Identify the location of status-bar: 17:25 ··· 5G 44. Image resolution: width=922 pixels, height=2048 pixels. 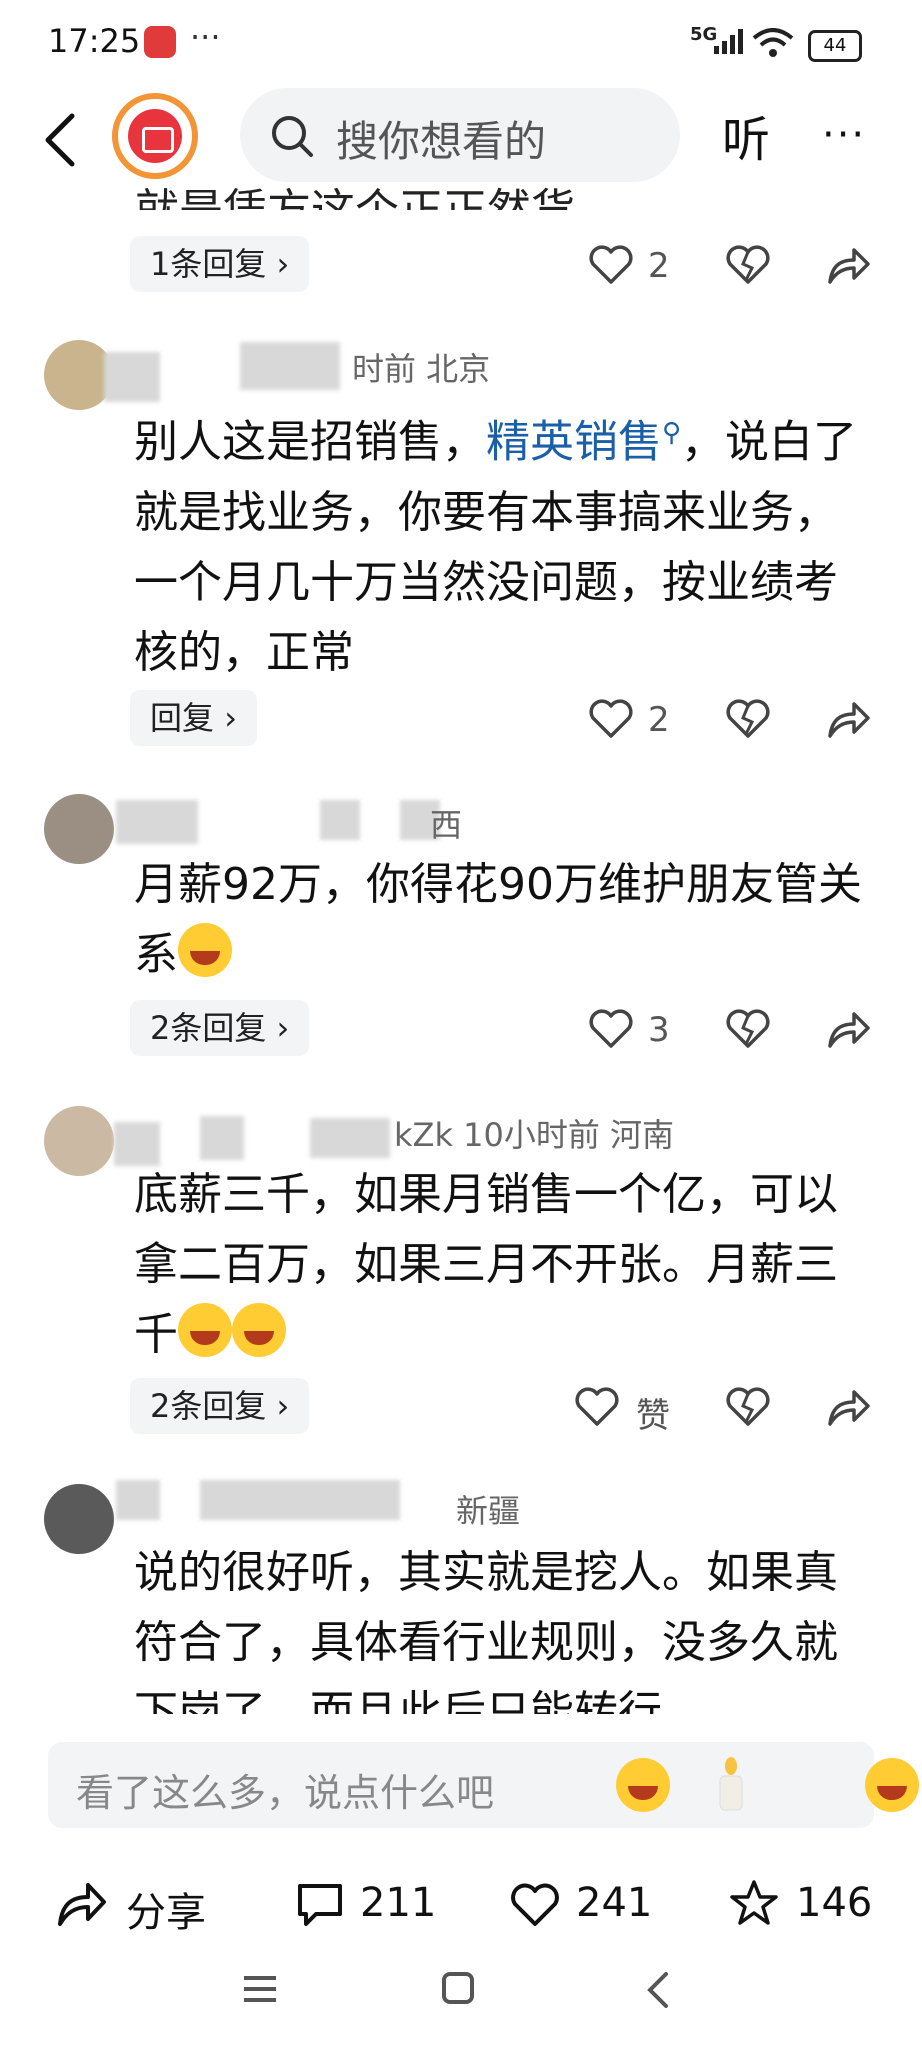
(461, 45).